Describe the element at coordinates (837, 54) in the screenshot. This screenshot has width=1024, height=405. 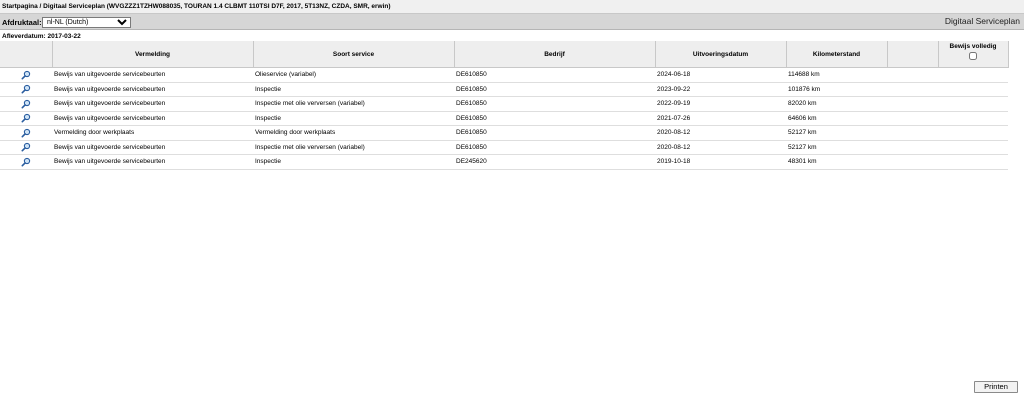
I see `col-km-header: Kilometerstand` at that location.